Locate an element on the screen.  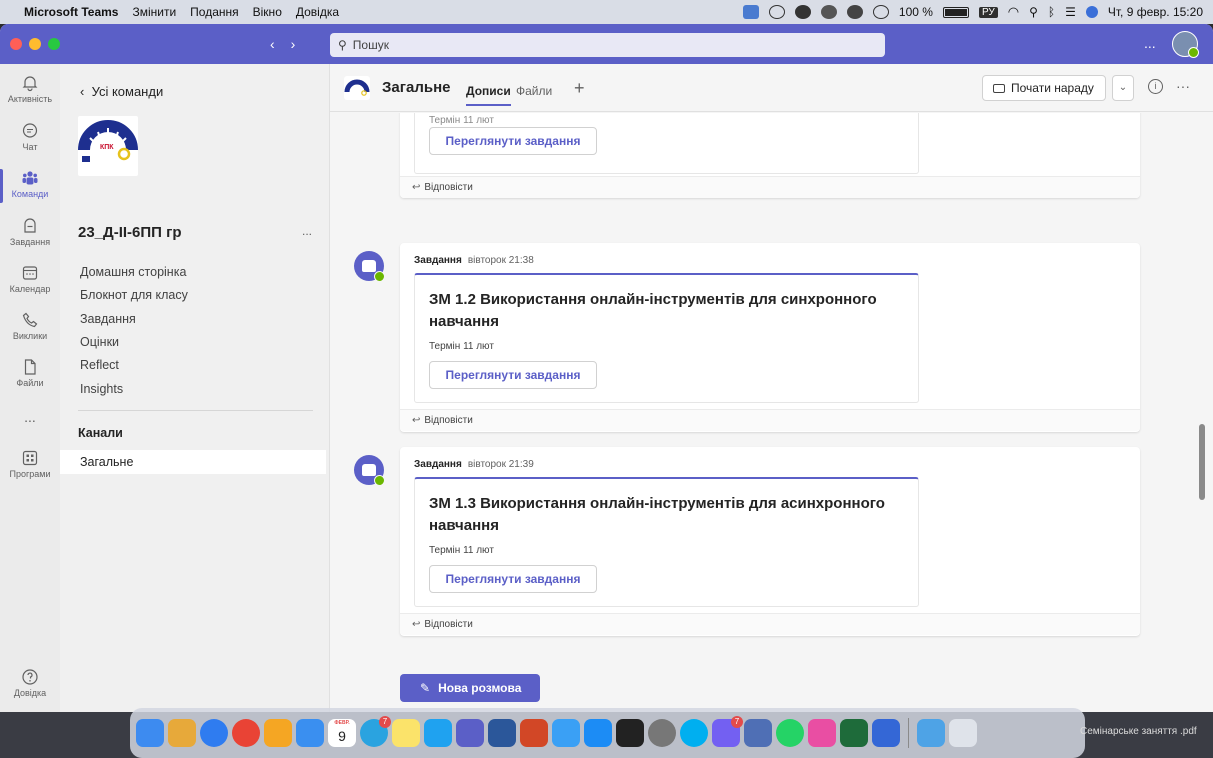
start-meeting-button: Почати нараду is located at coordinates (1044, 88).